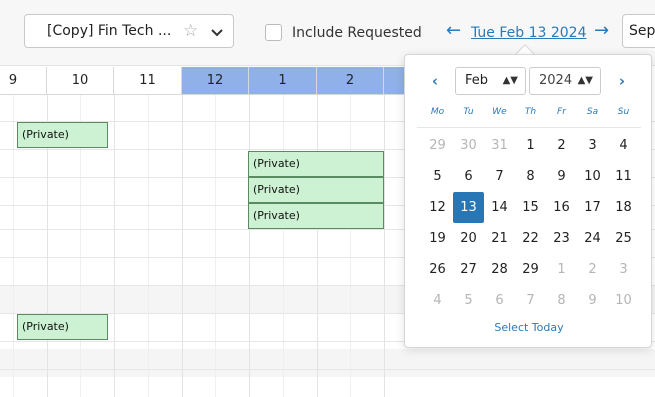  I want to click on current-date-link: Tue Feb 13 2024, so click(529, 33).